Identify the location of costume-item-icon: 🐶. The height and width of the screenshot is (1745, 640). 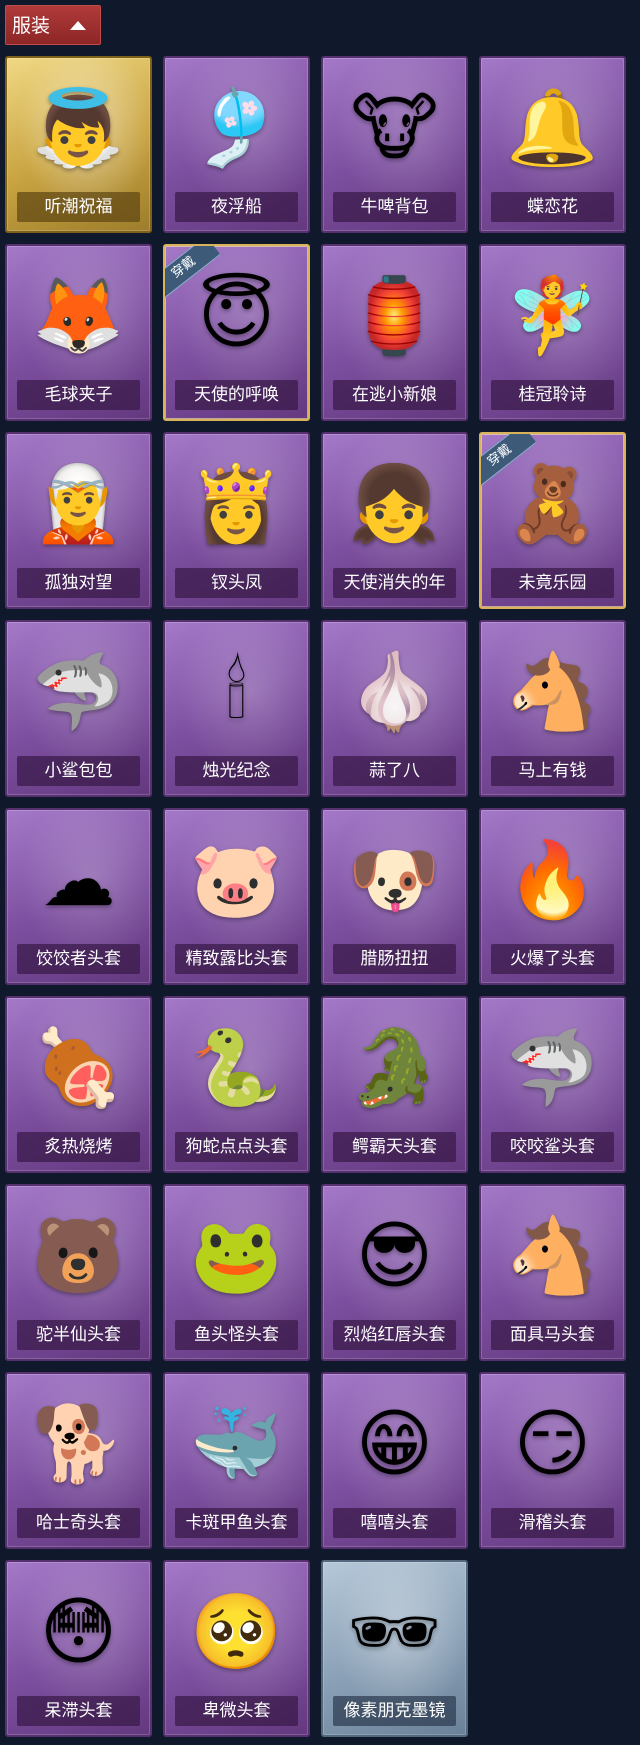
(394, 880).